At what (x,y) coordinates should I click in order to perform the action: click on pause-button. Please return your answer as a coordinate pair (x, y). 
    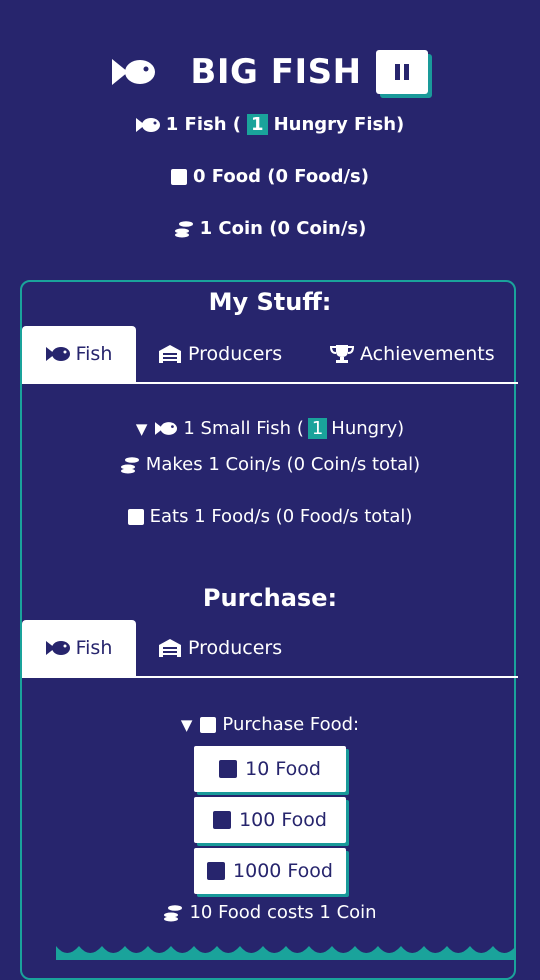
    Looking at the image, I should click on (401, 72).